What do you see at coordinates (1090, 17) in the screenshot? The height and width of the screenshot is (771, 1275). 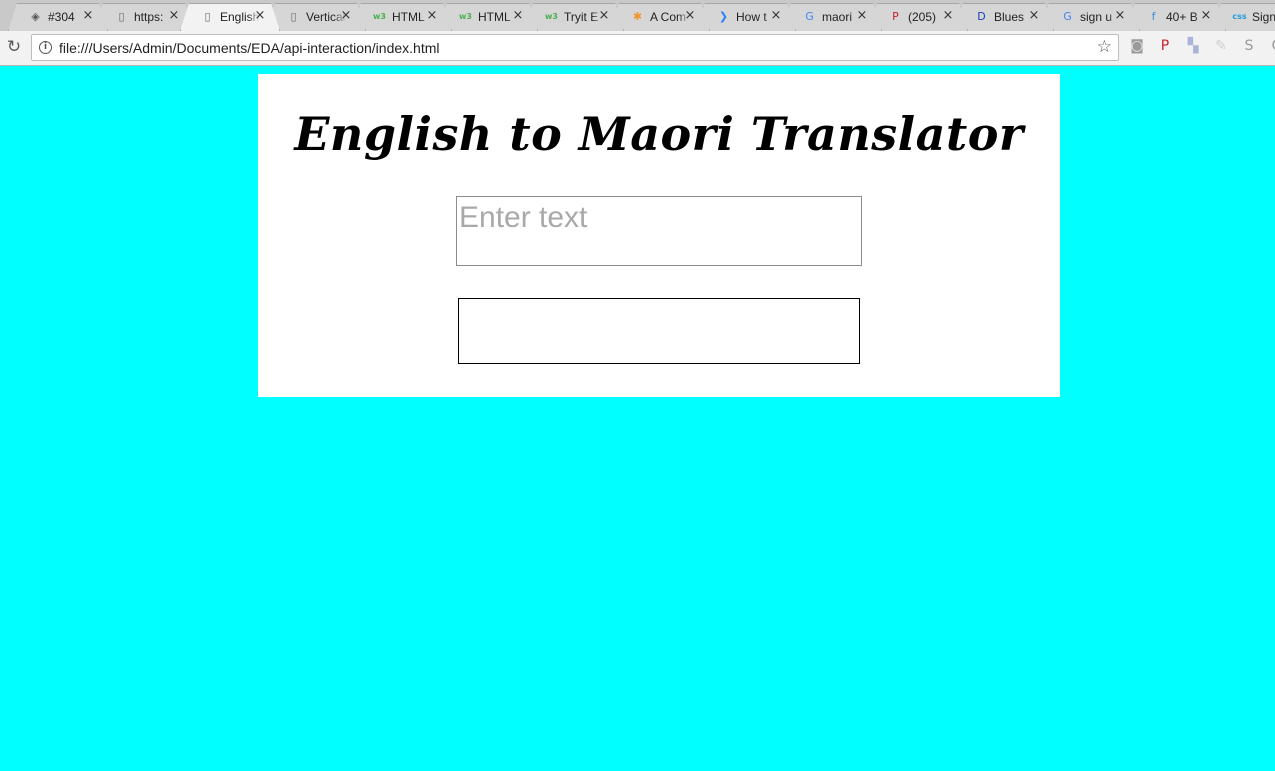 I see `browser-tab: Gsign u ×` at bounding box center [1090, 17].